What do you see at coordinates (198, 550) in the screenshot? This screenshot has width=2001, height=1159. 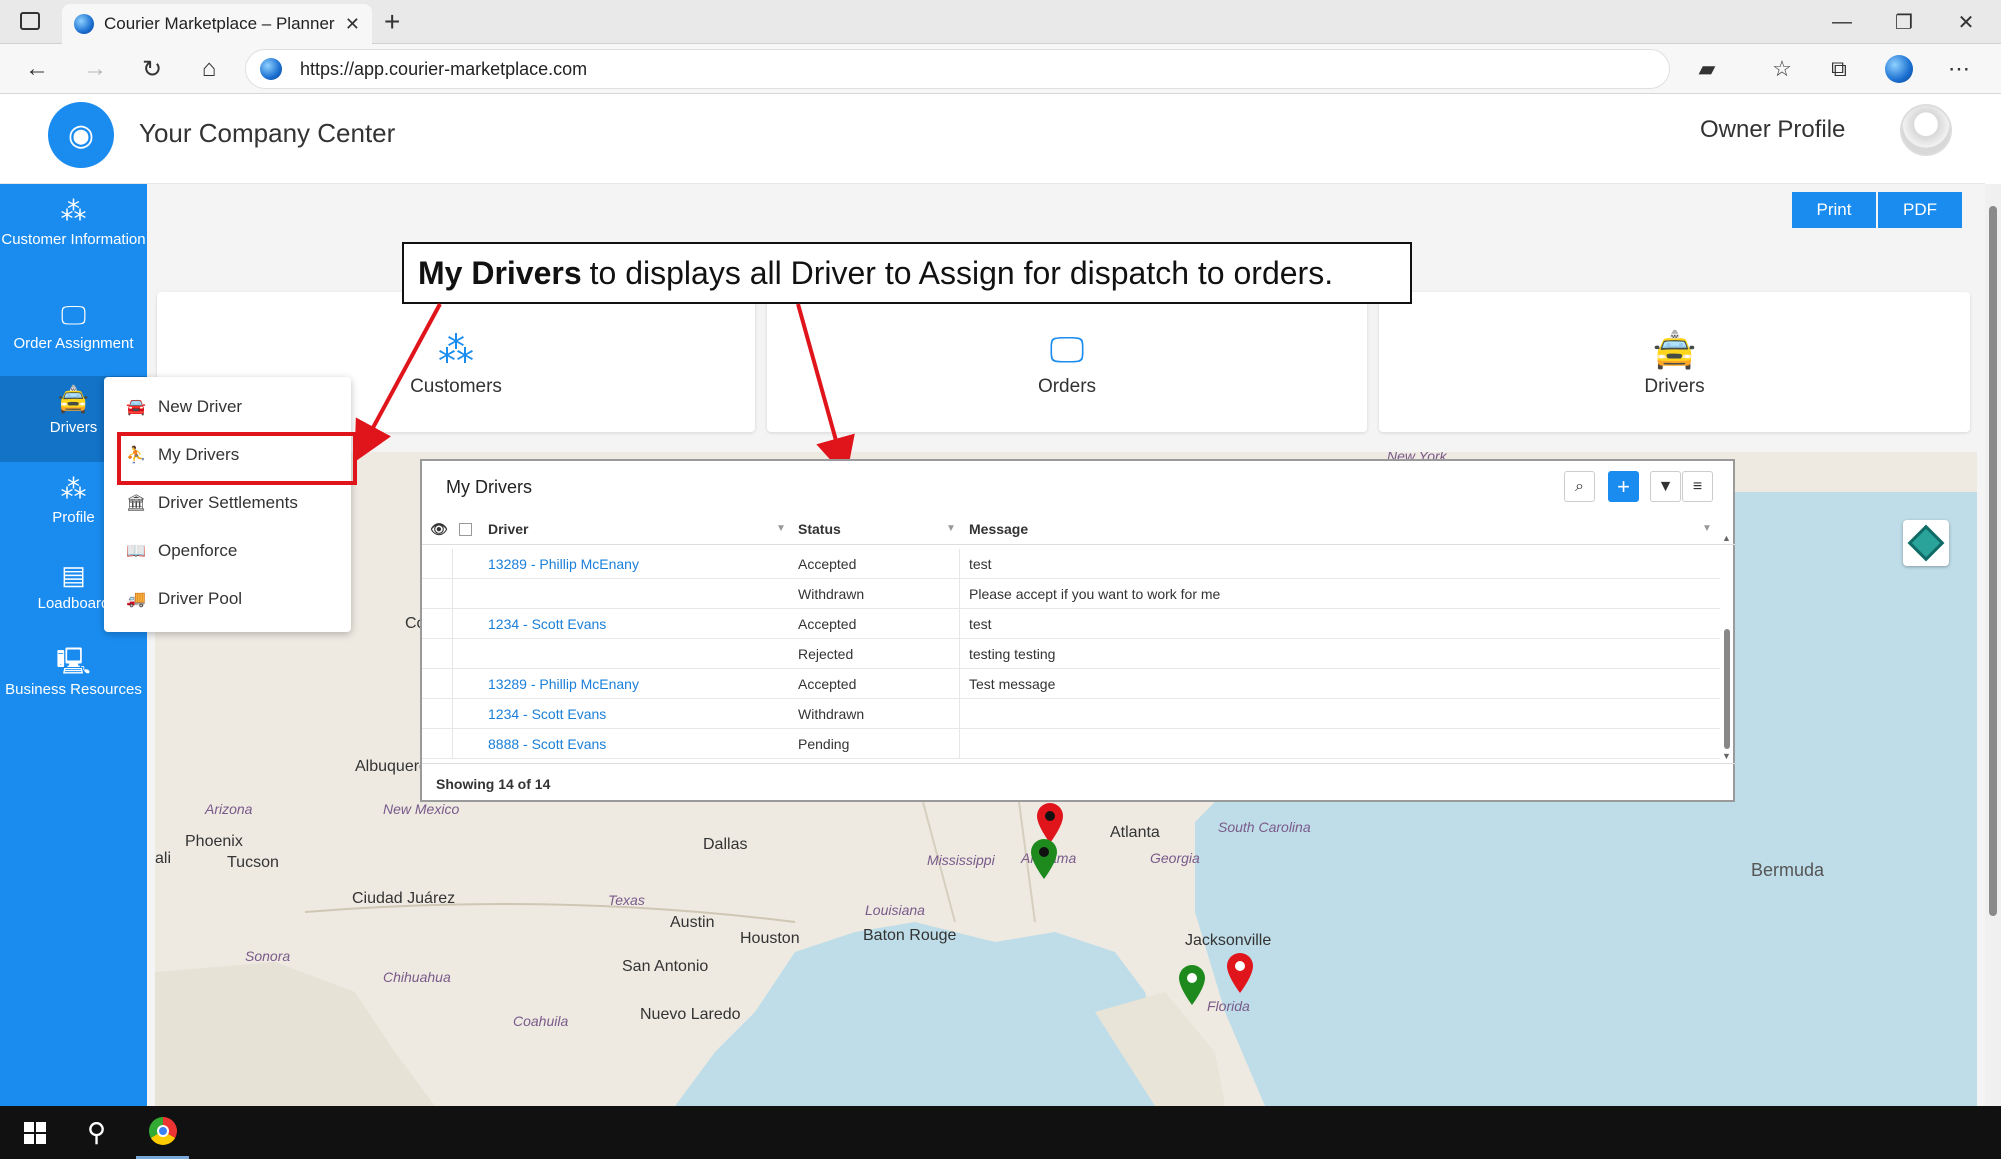 I see `menu-item-label: Openforce` at bounding box center [198, 550].